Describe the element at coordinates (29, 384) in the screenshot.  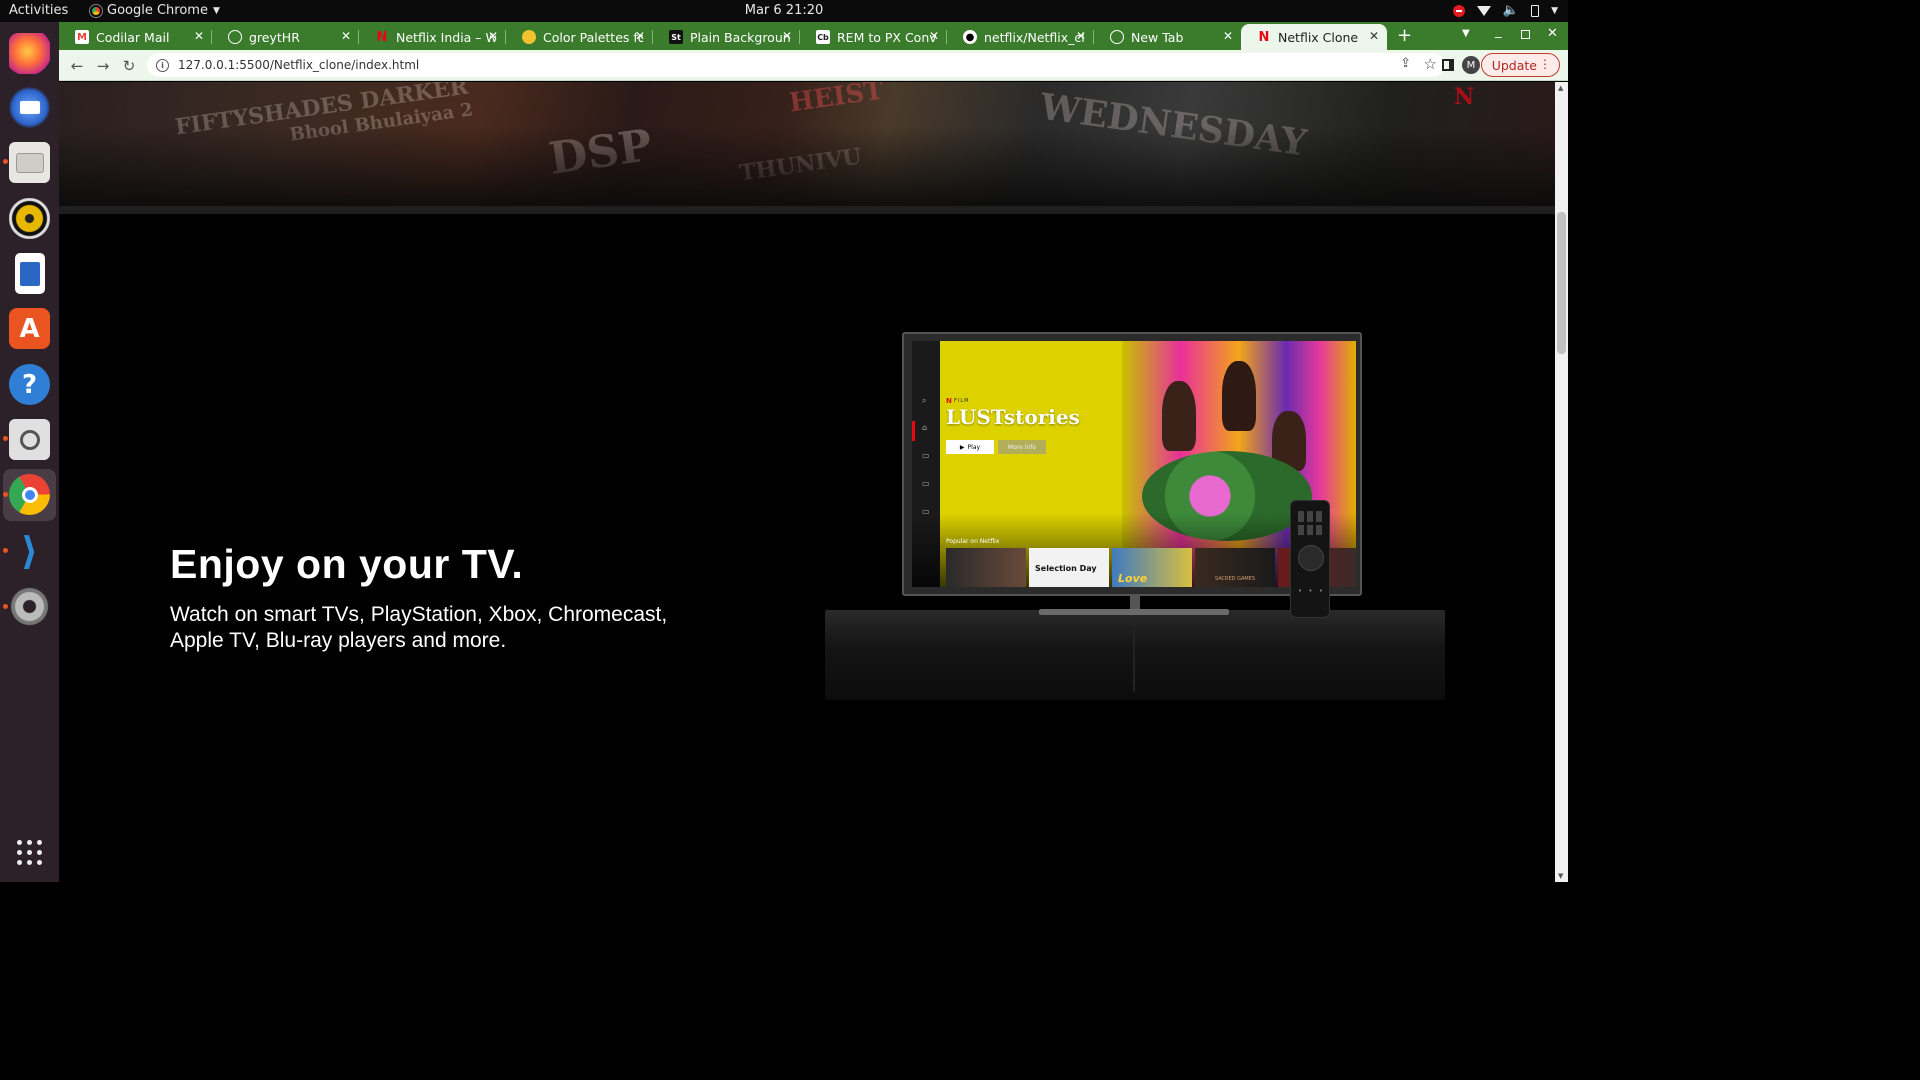
I see `help-icon: ?` at that location.